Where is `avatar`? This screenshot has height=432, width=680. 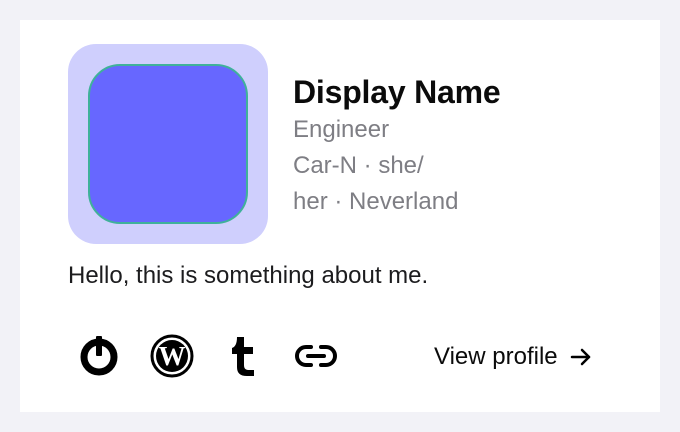 avatar is located at coordinates (168, 144).